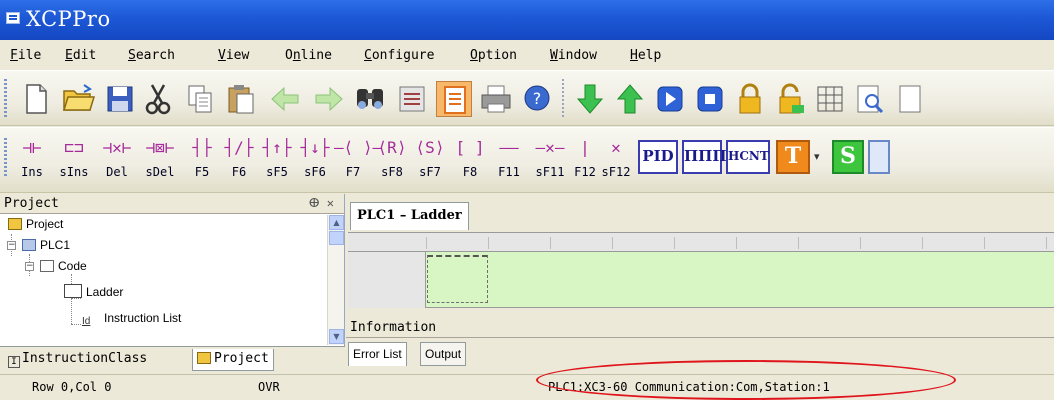 The image size is (1054, 400). Describe the element at coordinates (336, 222) in the screenshot. I see `scroll-up-icon: ▲` at that location.